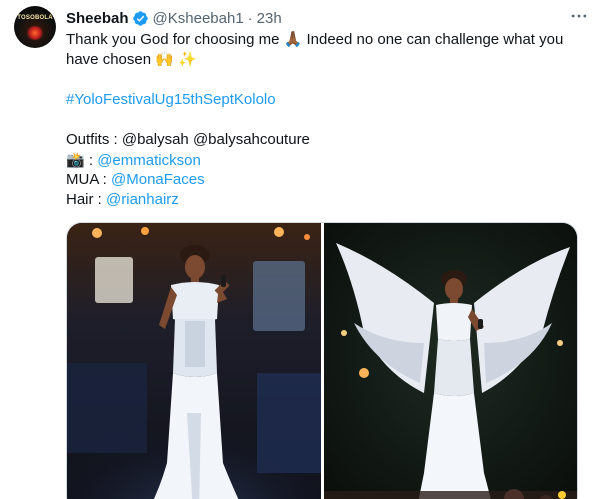 Image resolution: width=608 pixels, height=499 pixels. I want to click on tweet-text-line-2: have chosen 🙌 ✨, so click(131, 59).